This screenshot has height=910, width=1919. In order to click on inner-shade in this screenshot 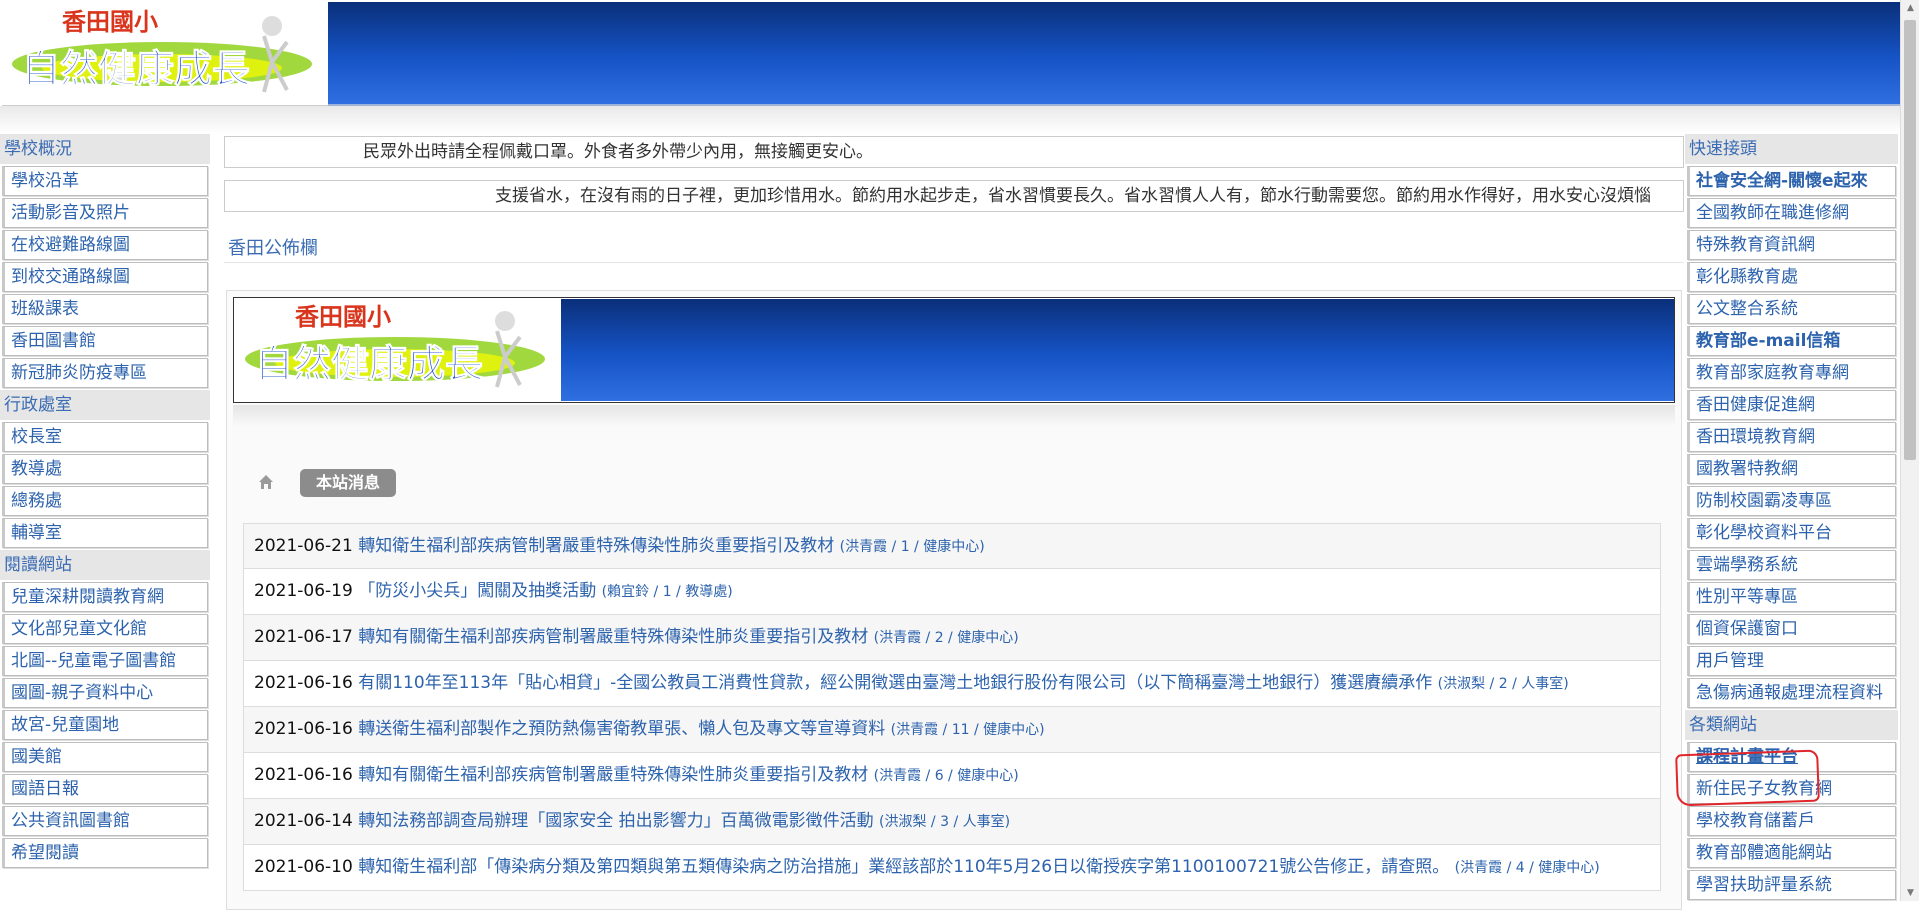, I will do `click(954, 416)`.